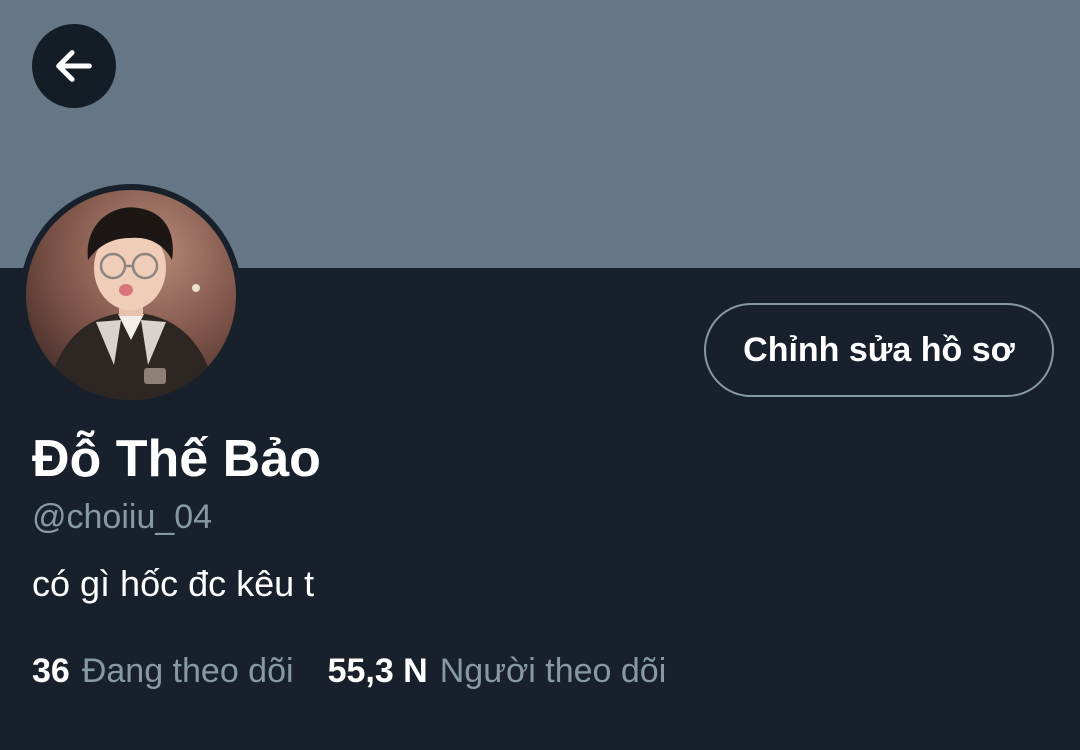  I want to click on avatar-photo, so click(131, 295).